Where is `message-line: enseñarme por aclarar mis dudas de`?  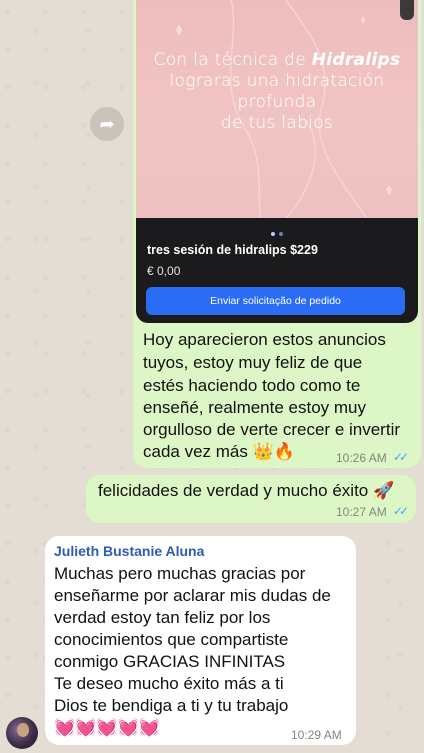
message-line: enseñarme por aclarar mis dudas de is located at coordinates (192, 595).